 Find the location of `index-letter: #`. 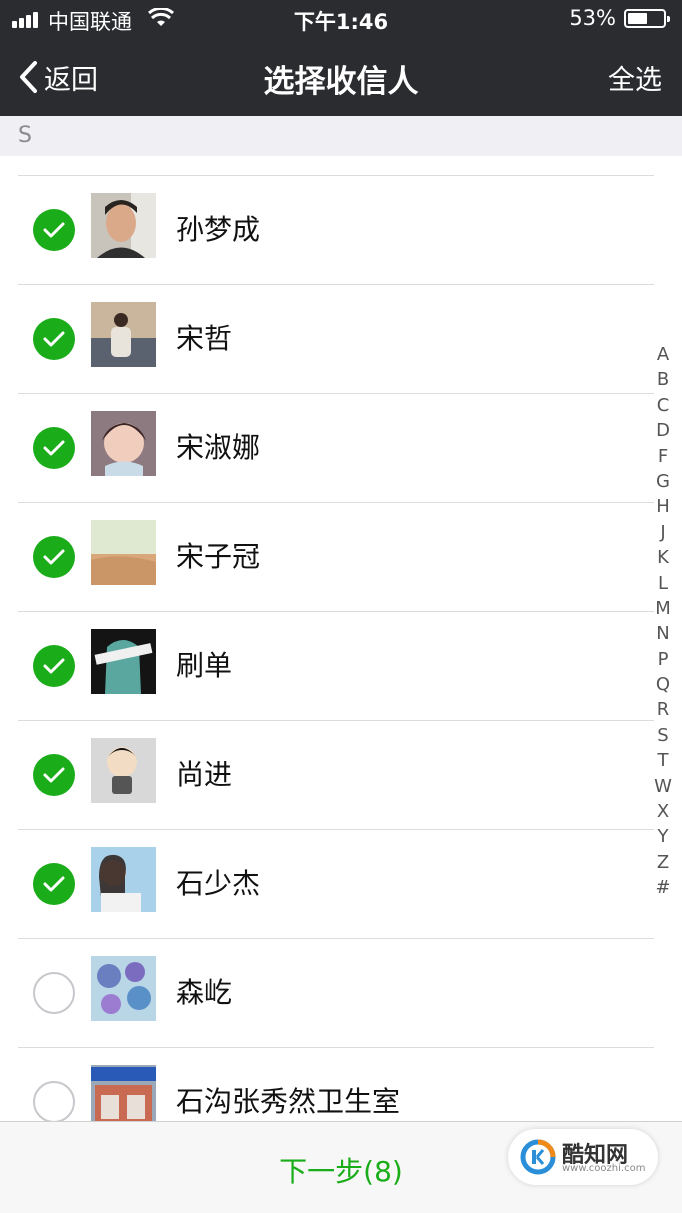

index-letter: # is located at coordinates (663, 887).